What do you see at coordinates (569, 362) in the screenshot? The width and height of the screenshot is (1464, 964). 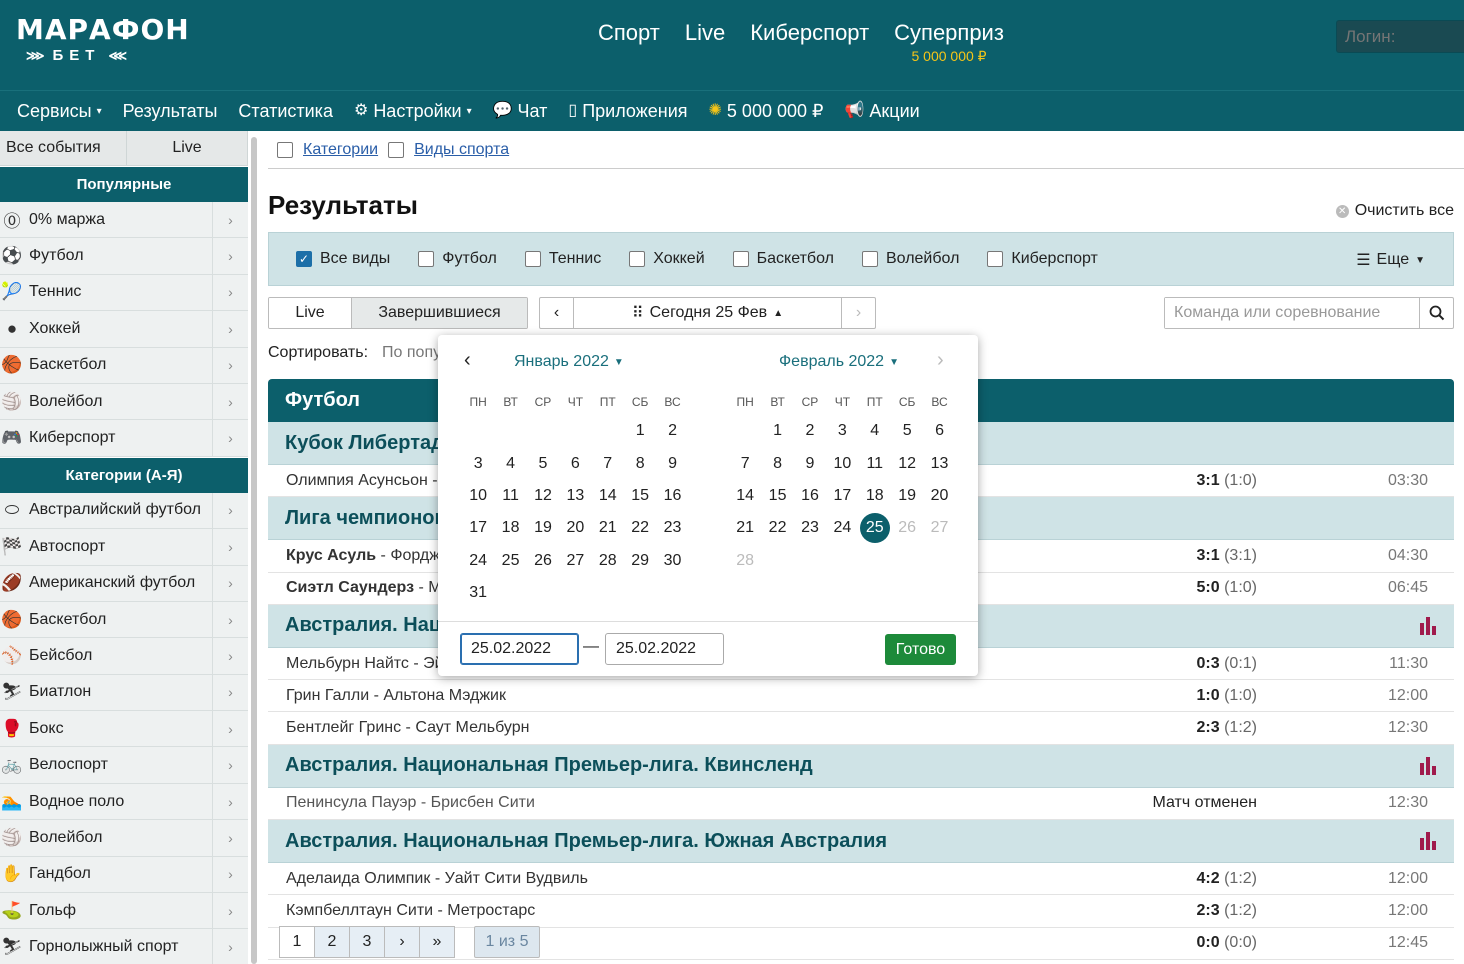 I see `month-select-left: Январь 2022 ▼` at bounding box center [569, 362].